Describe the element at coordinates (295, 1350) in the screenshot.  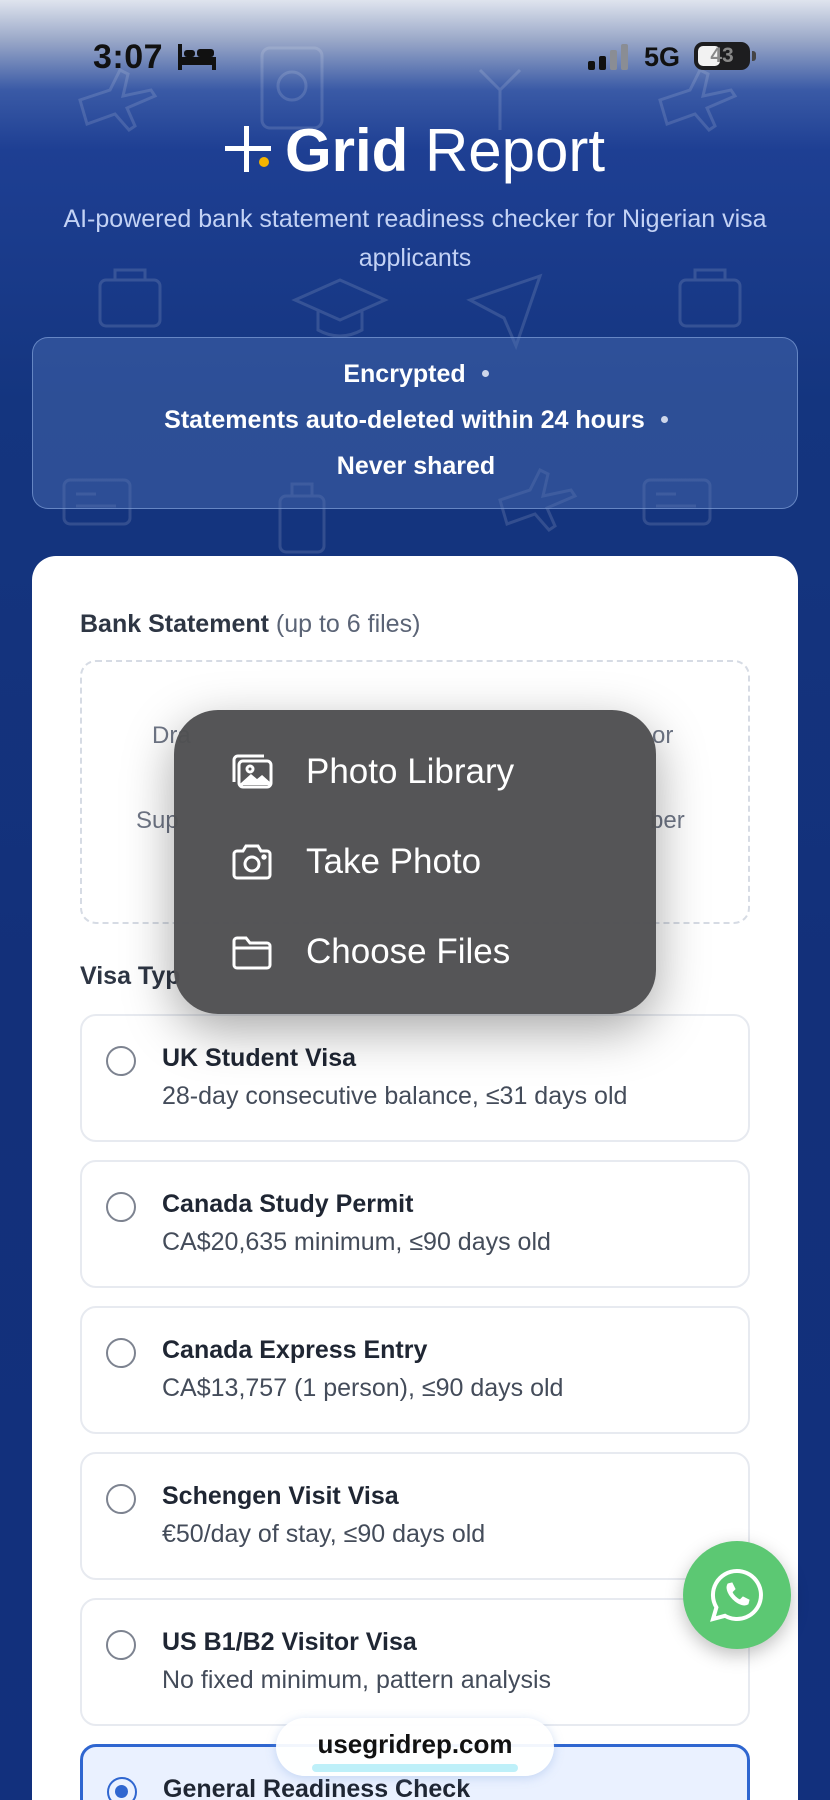
I see `visa-option-title: Canada Express Entry` at that location.